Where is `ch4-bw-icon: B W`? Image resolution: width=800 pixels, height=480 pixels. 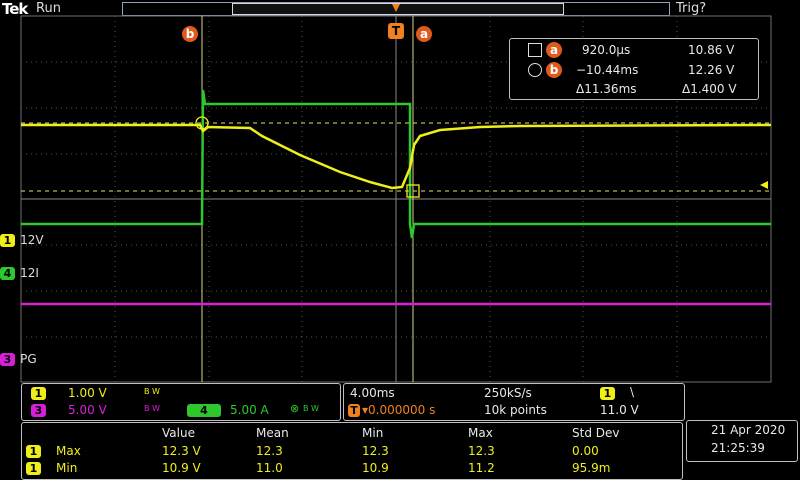 ch4-bw-icon: B W is located at coordinates (311, 408).